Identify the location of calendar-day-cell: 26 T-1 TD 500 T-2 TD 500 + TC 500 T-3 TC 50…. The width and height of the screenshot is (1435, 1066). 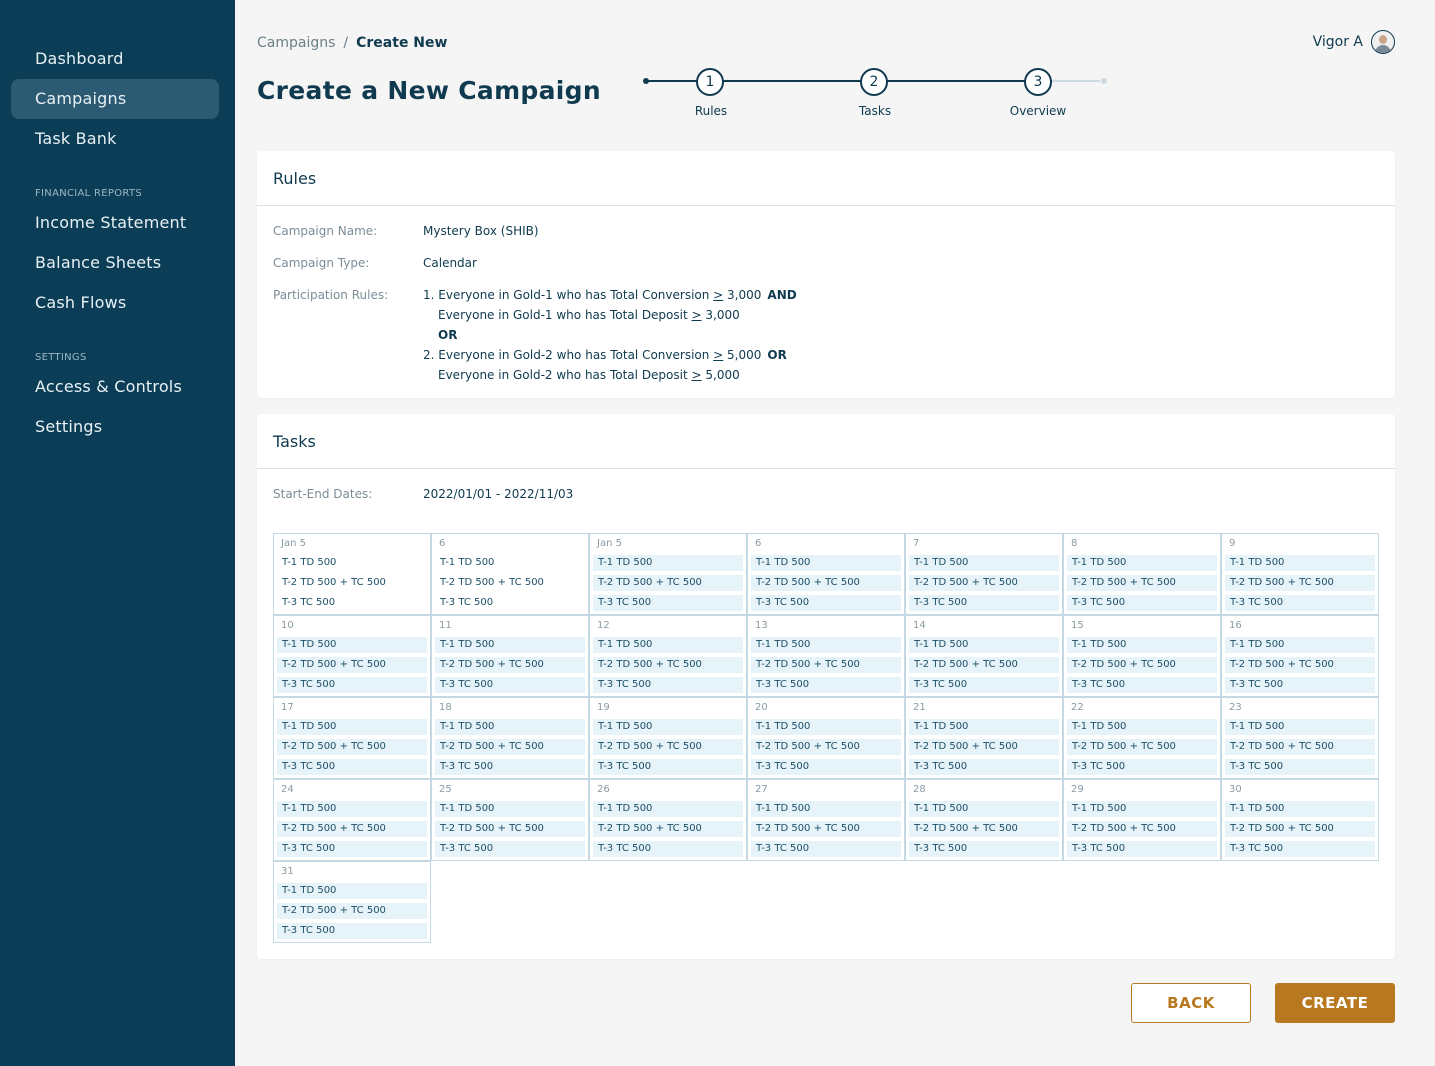
(668, 820).